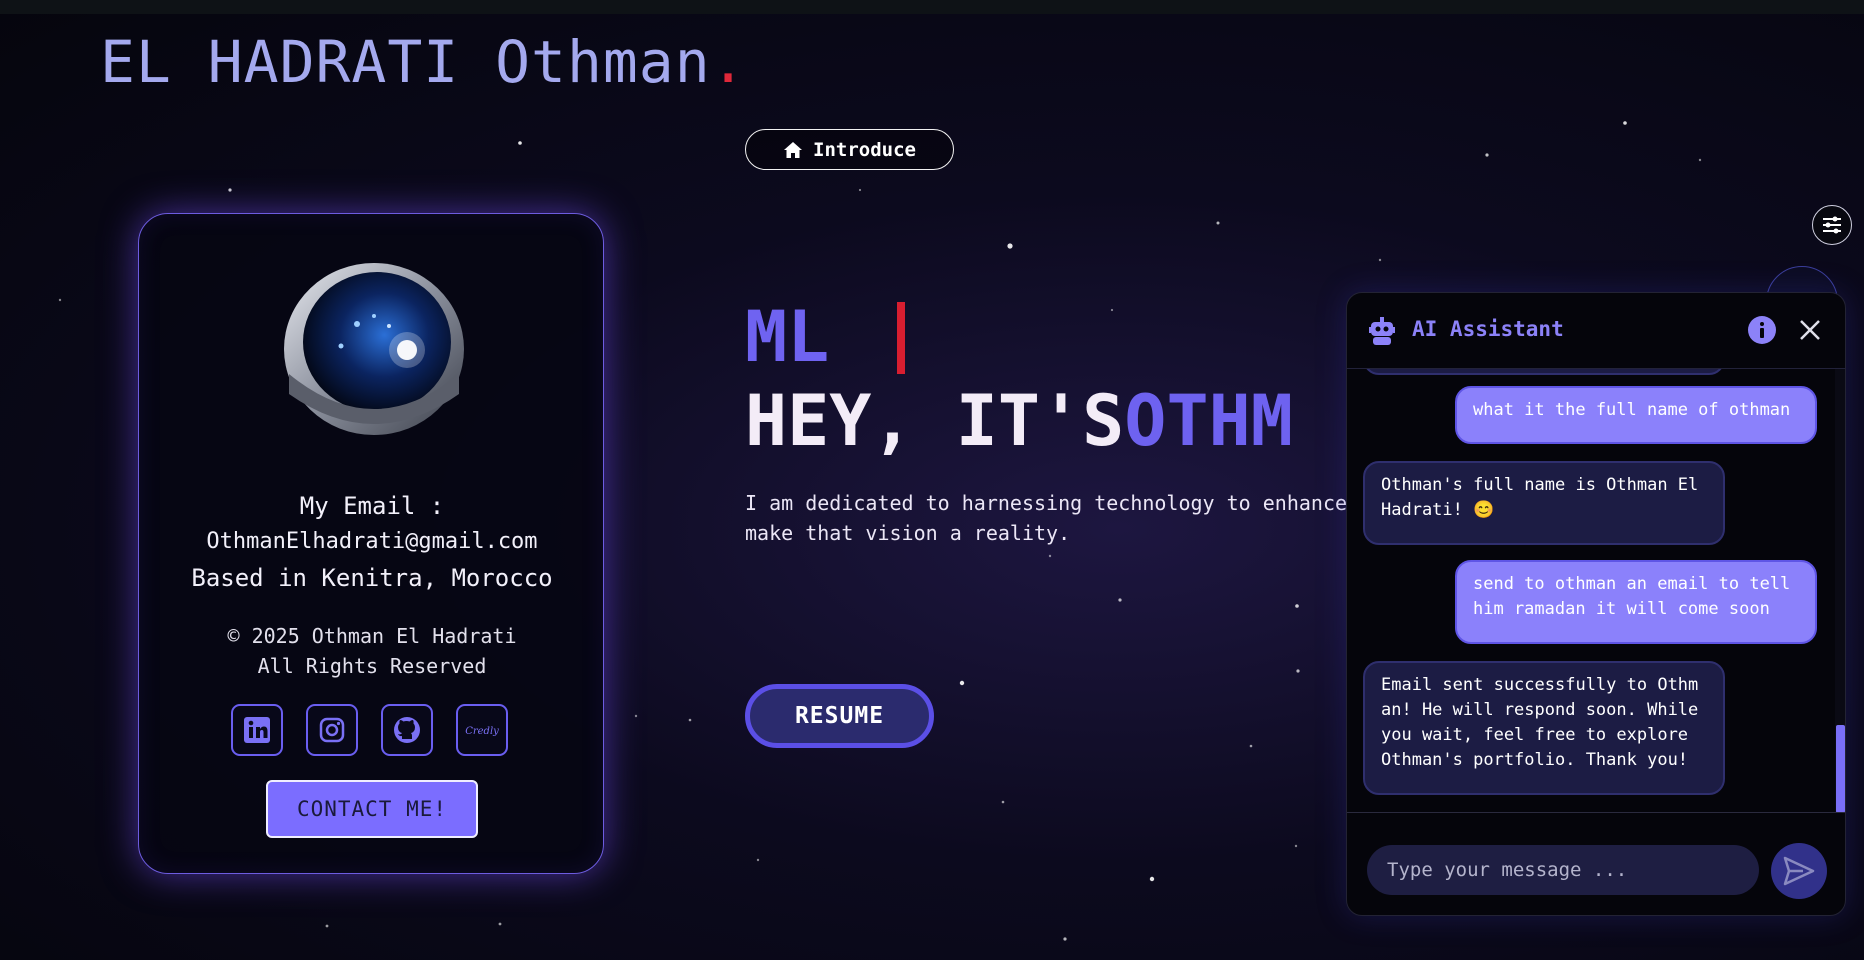  I want to click on social-links: Credly, so click(372, 732).